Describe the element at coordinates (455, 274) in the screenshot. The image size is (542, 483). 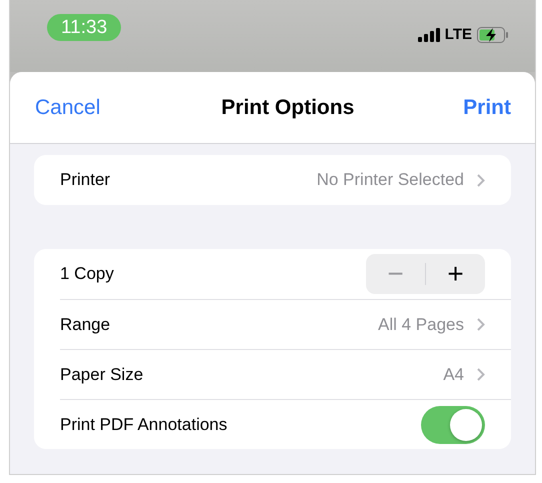
I see `increment-button: +` at that location.